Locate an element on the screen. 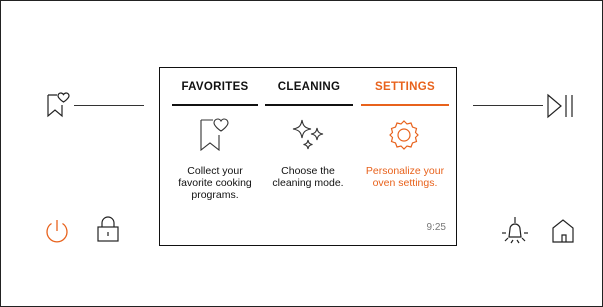  tab-description-favorites: Collect your favorite cooking programs. is located at coordinates (215, 183).